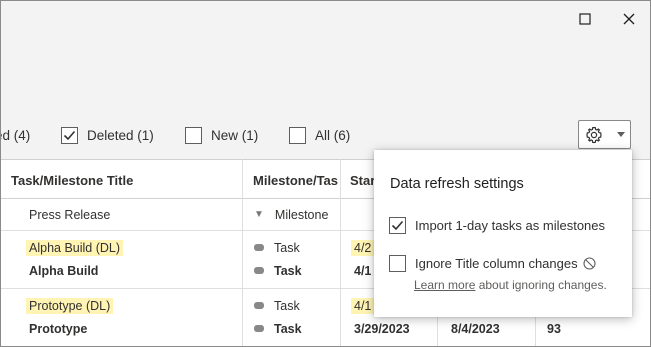 Image resolution: width=651 pixels, height=347 pixels. I want to click on gear-icon, so click(594, 135).